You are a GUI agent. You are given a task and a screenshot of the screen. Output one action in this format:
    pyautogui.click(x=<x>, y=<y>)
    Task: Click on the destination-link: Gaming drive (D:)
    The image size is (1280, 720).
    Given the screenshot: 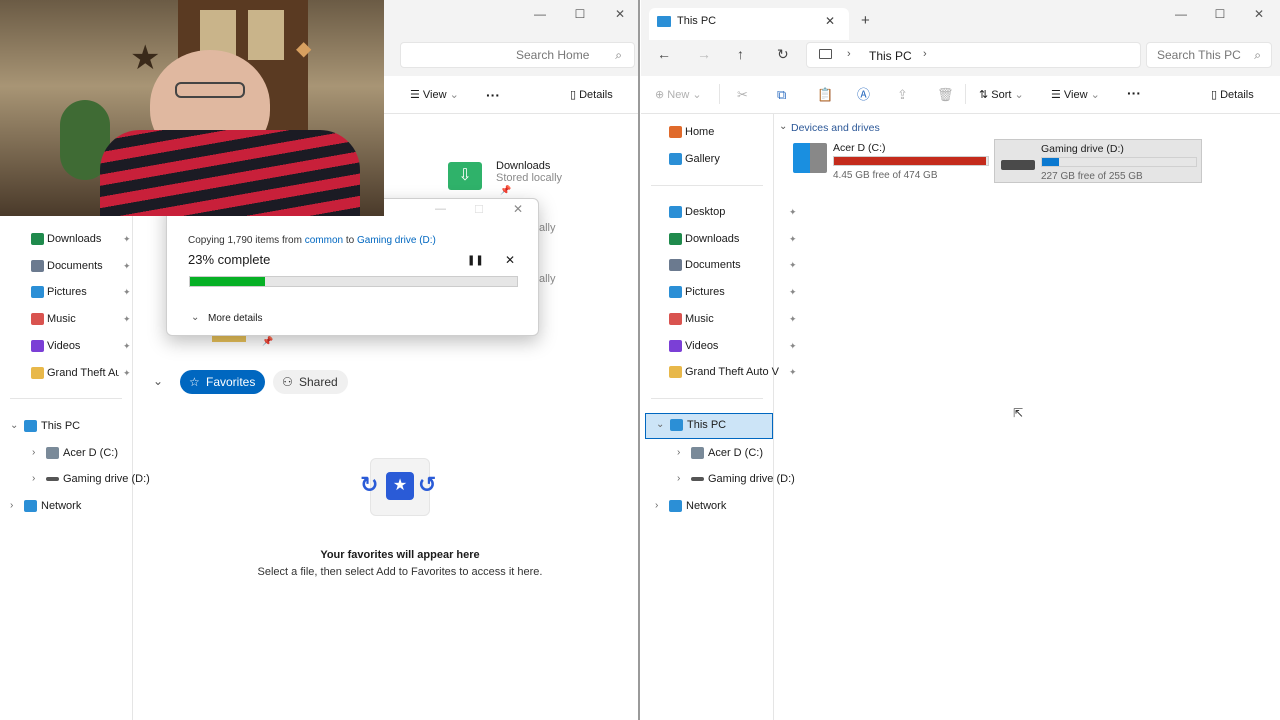 What is the action you would take?
    pyautogui.click(x=396, y=240)
    